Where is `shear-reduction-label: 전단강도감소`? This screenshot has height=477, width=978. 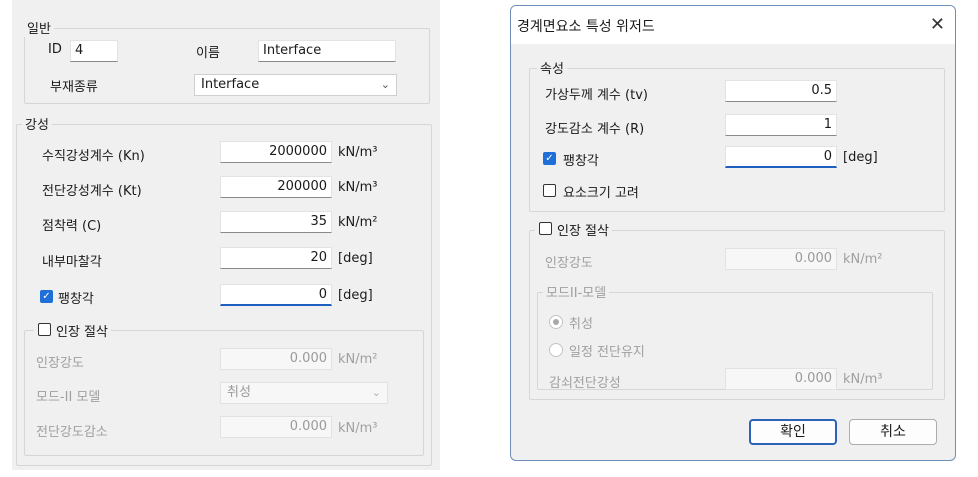
shear-reduction-label: 전단강도감소 is located at coordinates (72, 432).